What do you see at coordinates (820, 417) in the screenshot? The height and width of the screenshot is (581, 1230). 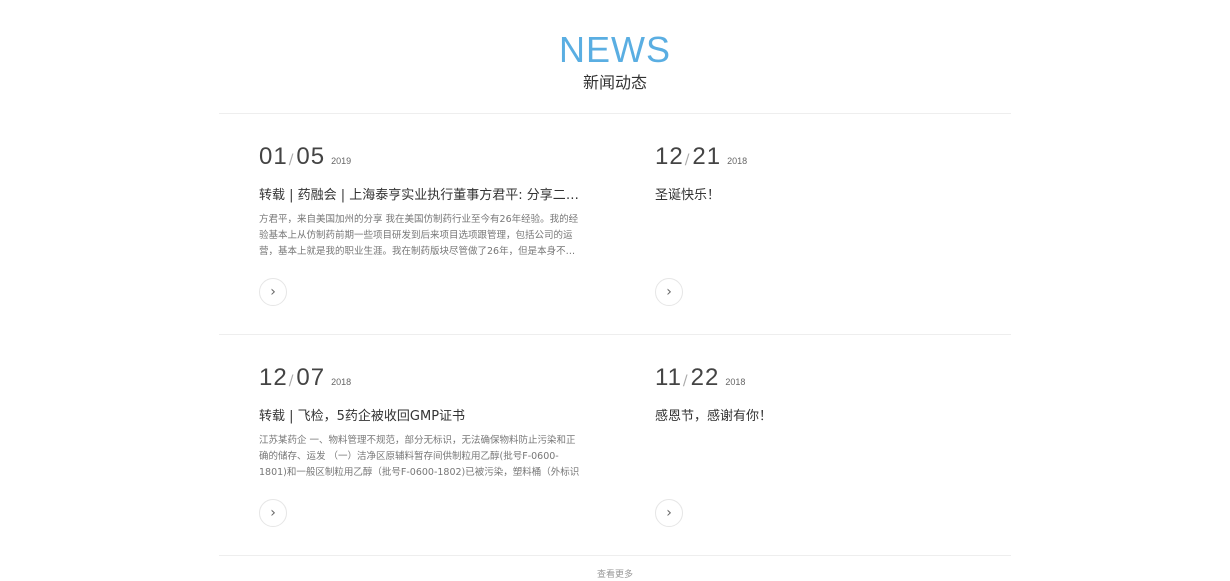 I see `news-title-link: 感恩节，感谢有你！` at bounding box center [820, 417].